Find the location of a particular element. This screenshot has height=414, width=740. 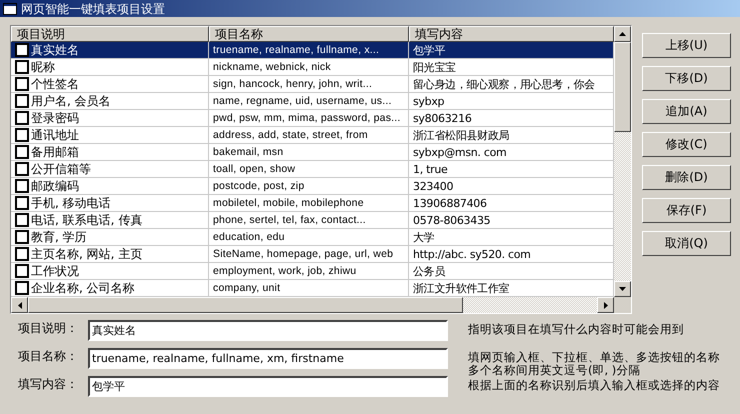

table-row: 工作状况 employment, work, job, zhiwu 公务员 is located at coordinates (312, 271).